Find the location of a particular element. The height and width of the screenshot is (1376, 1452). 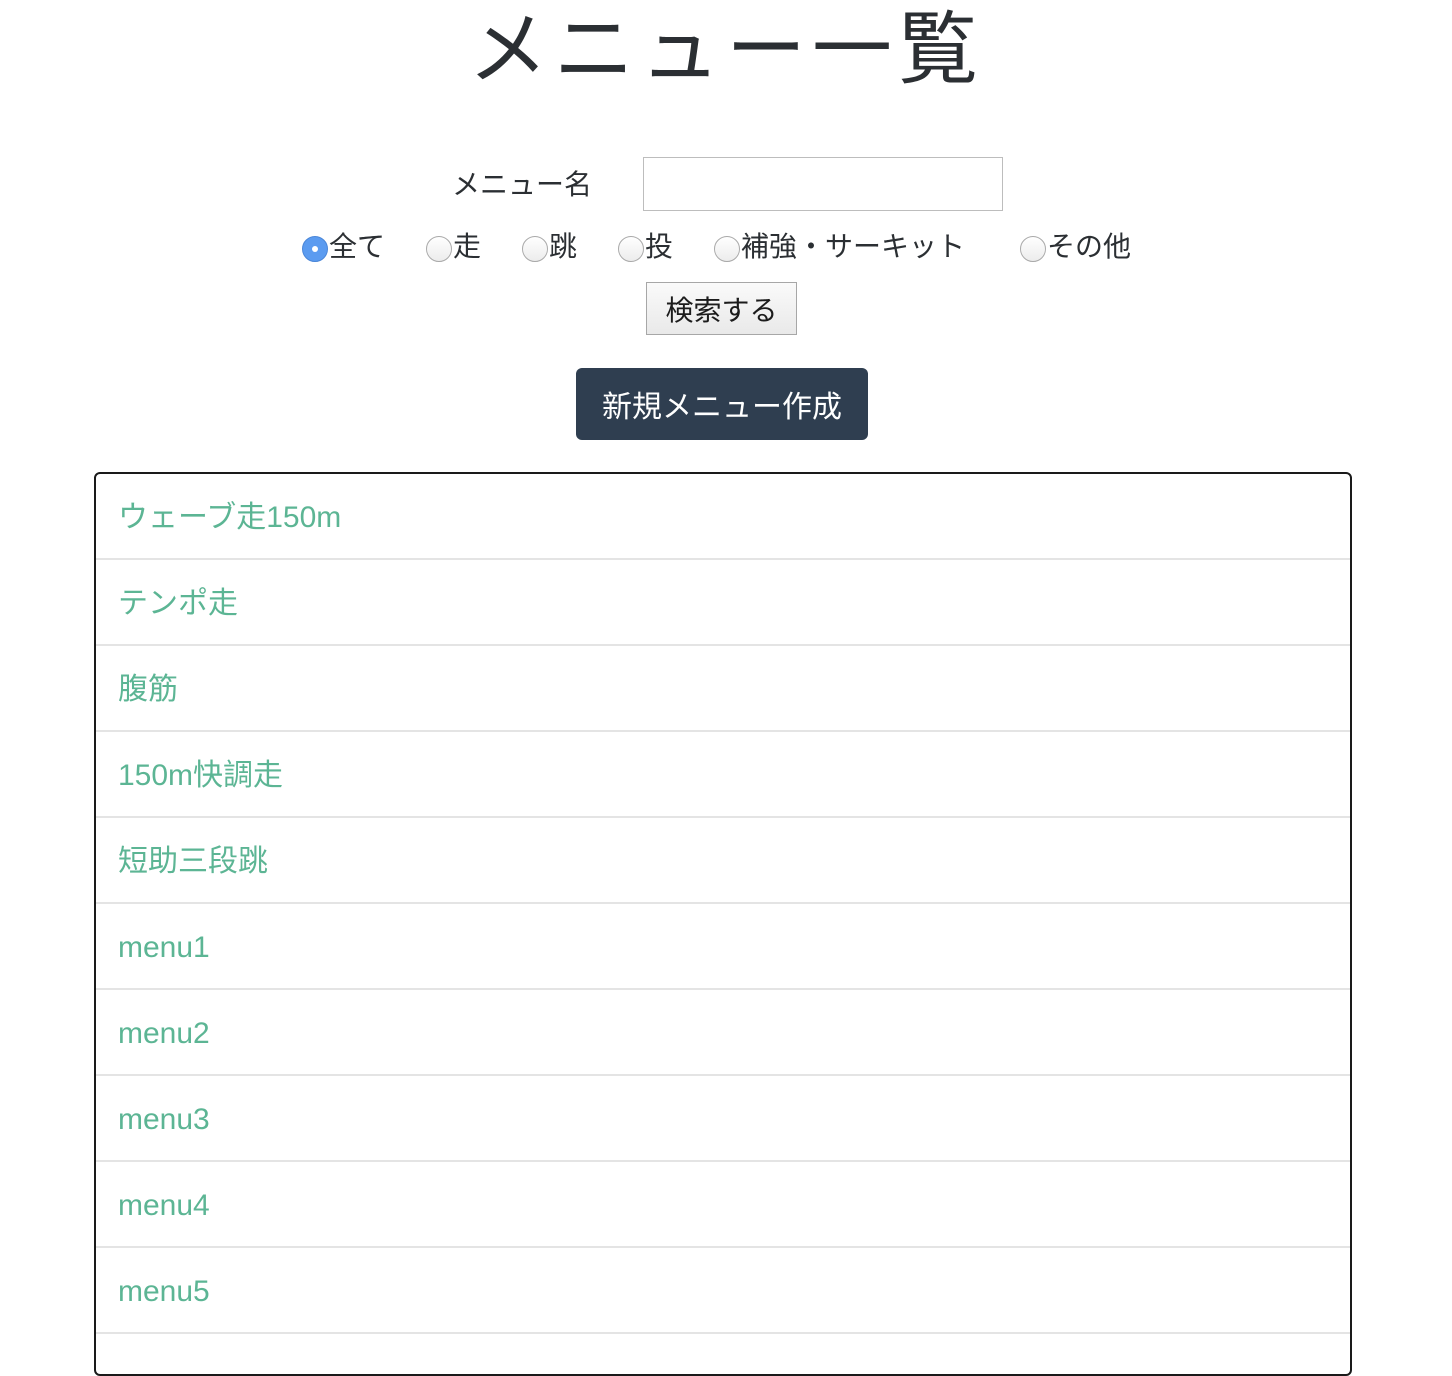

menu-link: ウェーブ走150m is located at coordinates (229, 518).